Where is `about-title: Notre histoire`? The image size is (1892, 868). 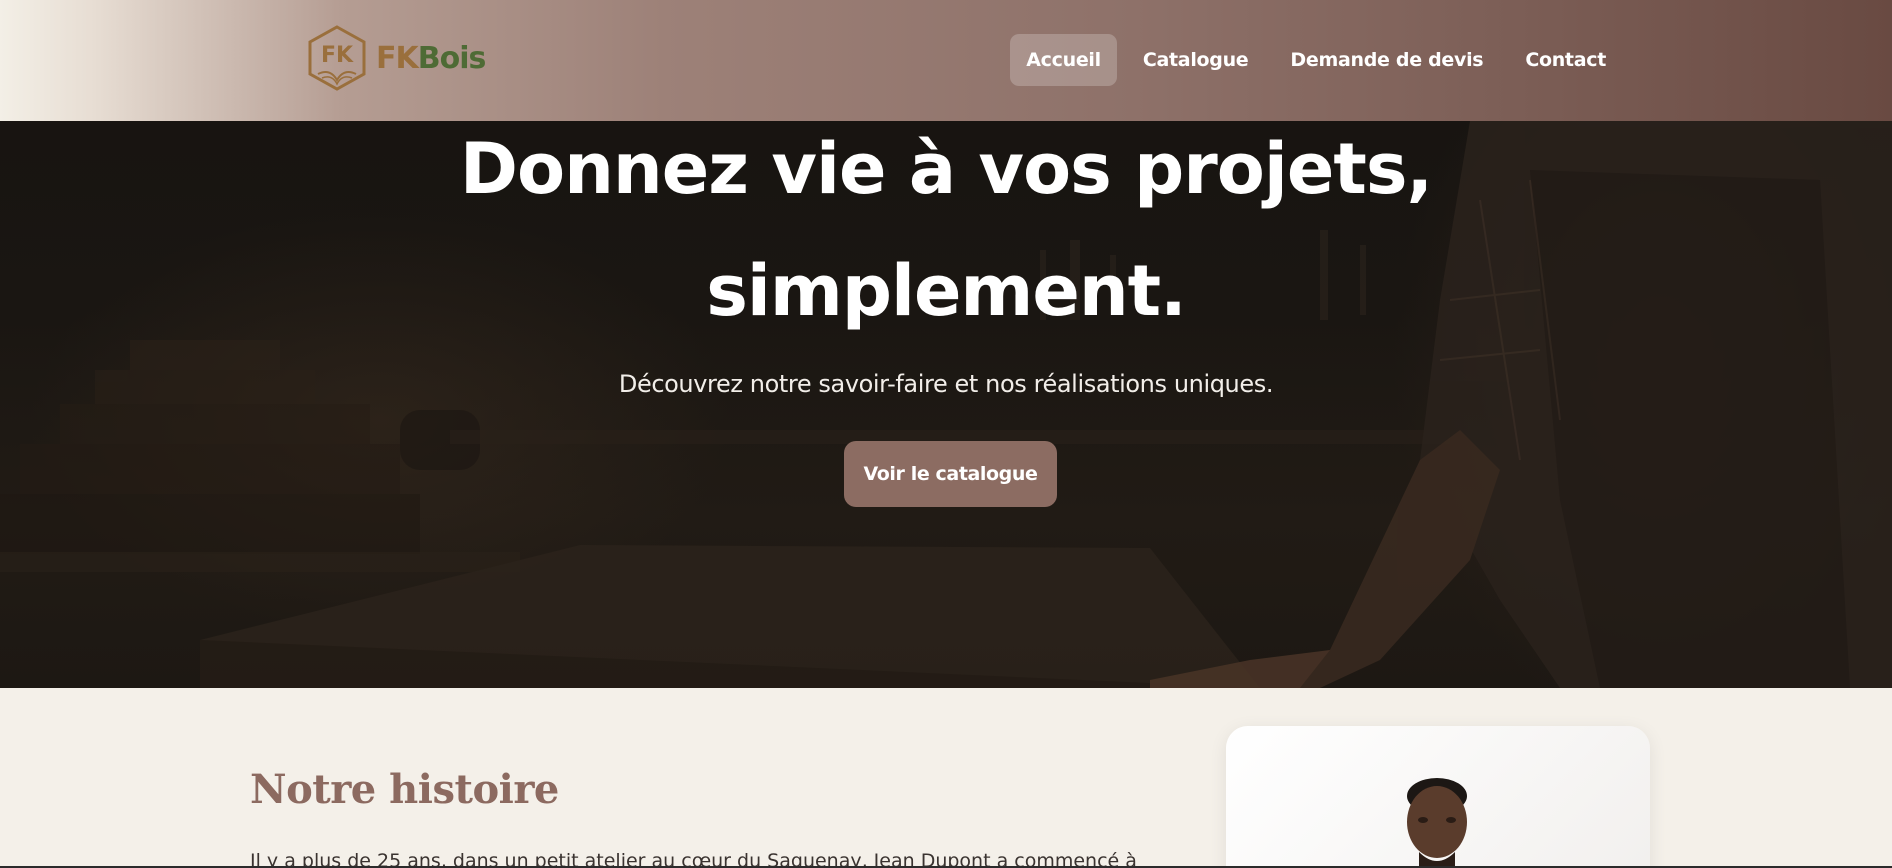
about-title: Notre histoire is located at coordinates (404, 789).